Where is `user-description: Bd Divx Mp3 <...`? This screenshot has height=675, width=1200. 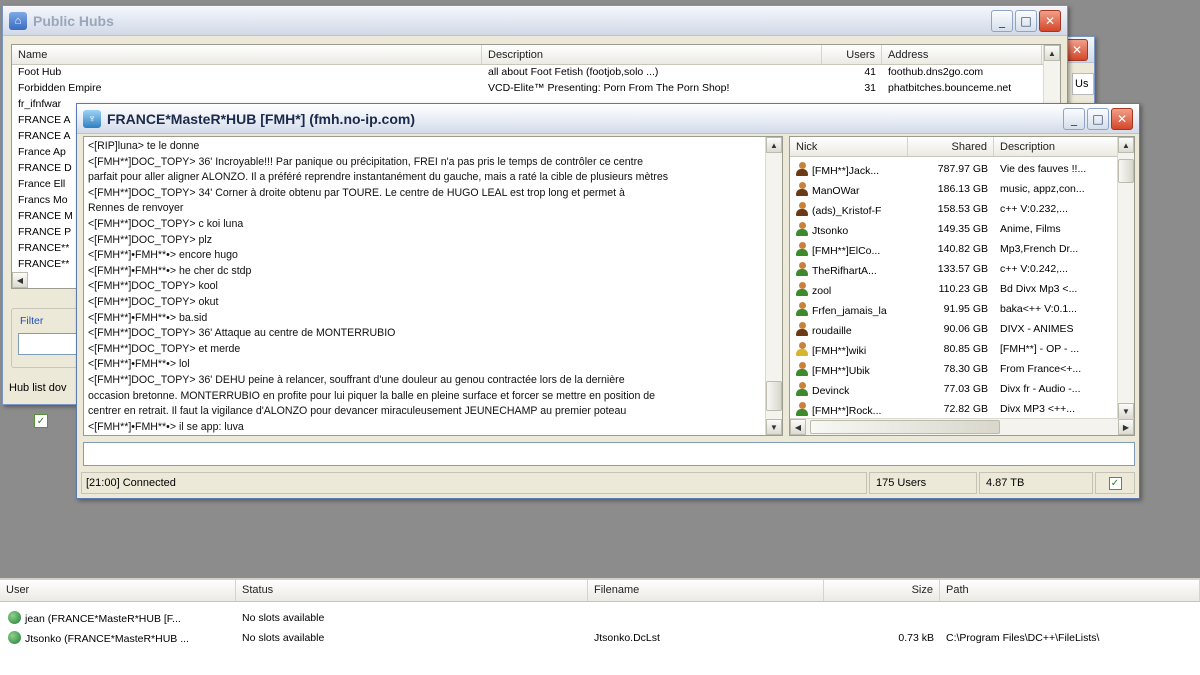 user-description: Bd Divx Mp3 <... is located at coordinates (1039, 289).